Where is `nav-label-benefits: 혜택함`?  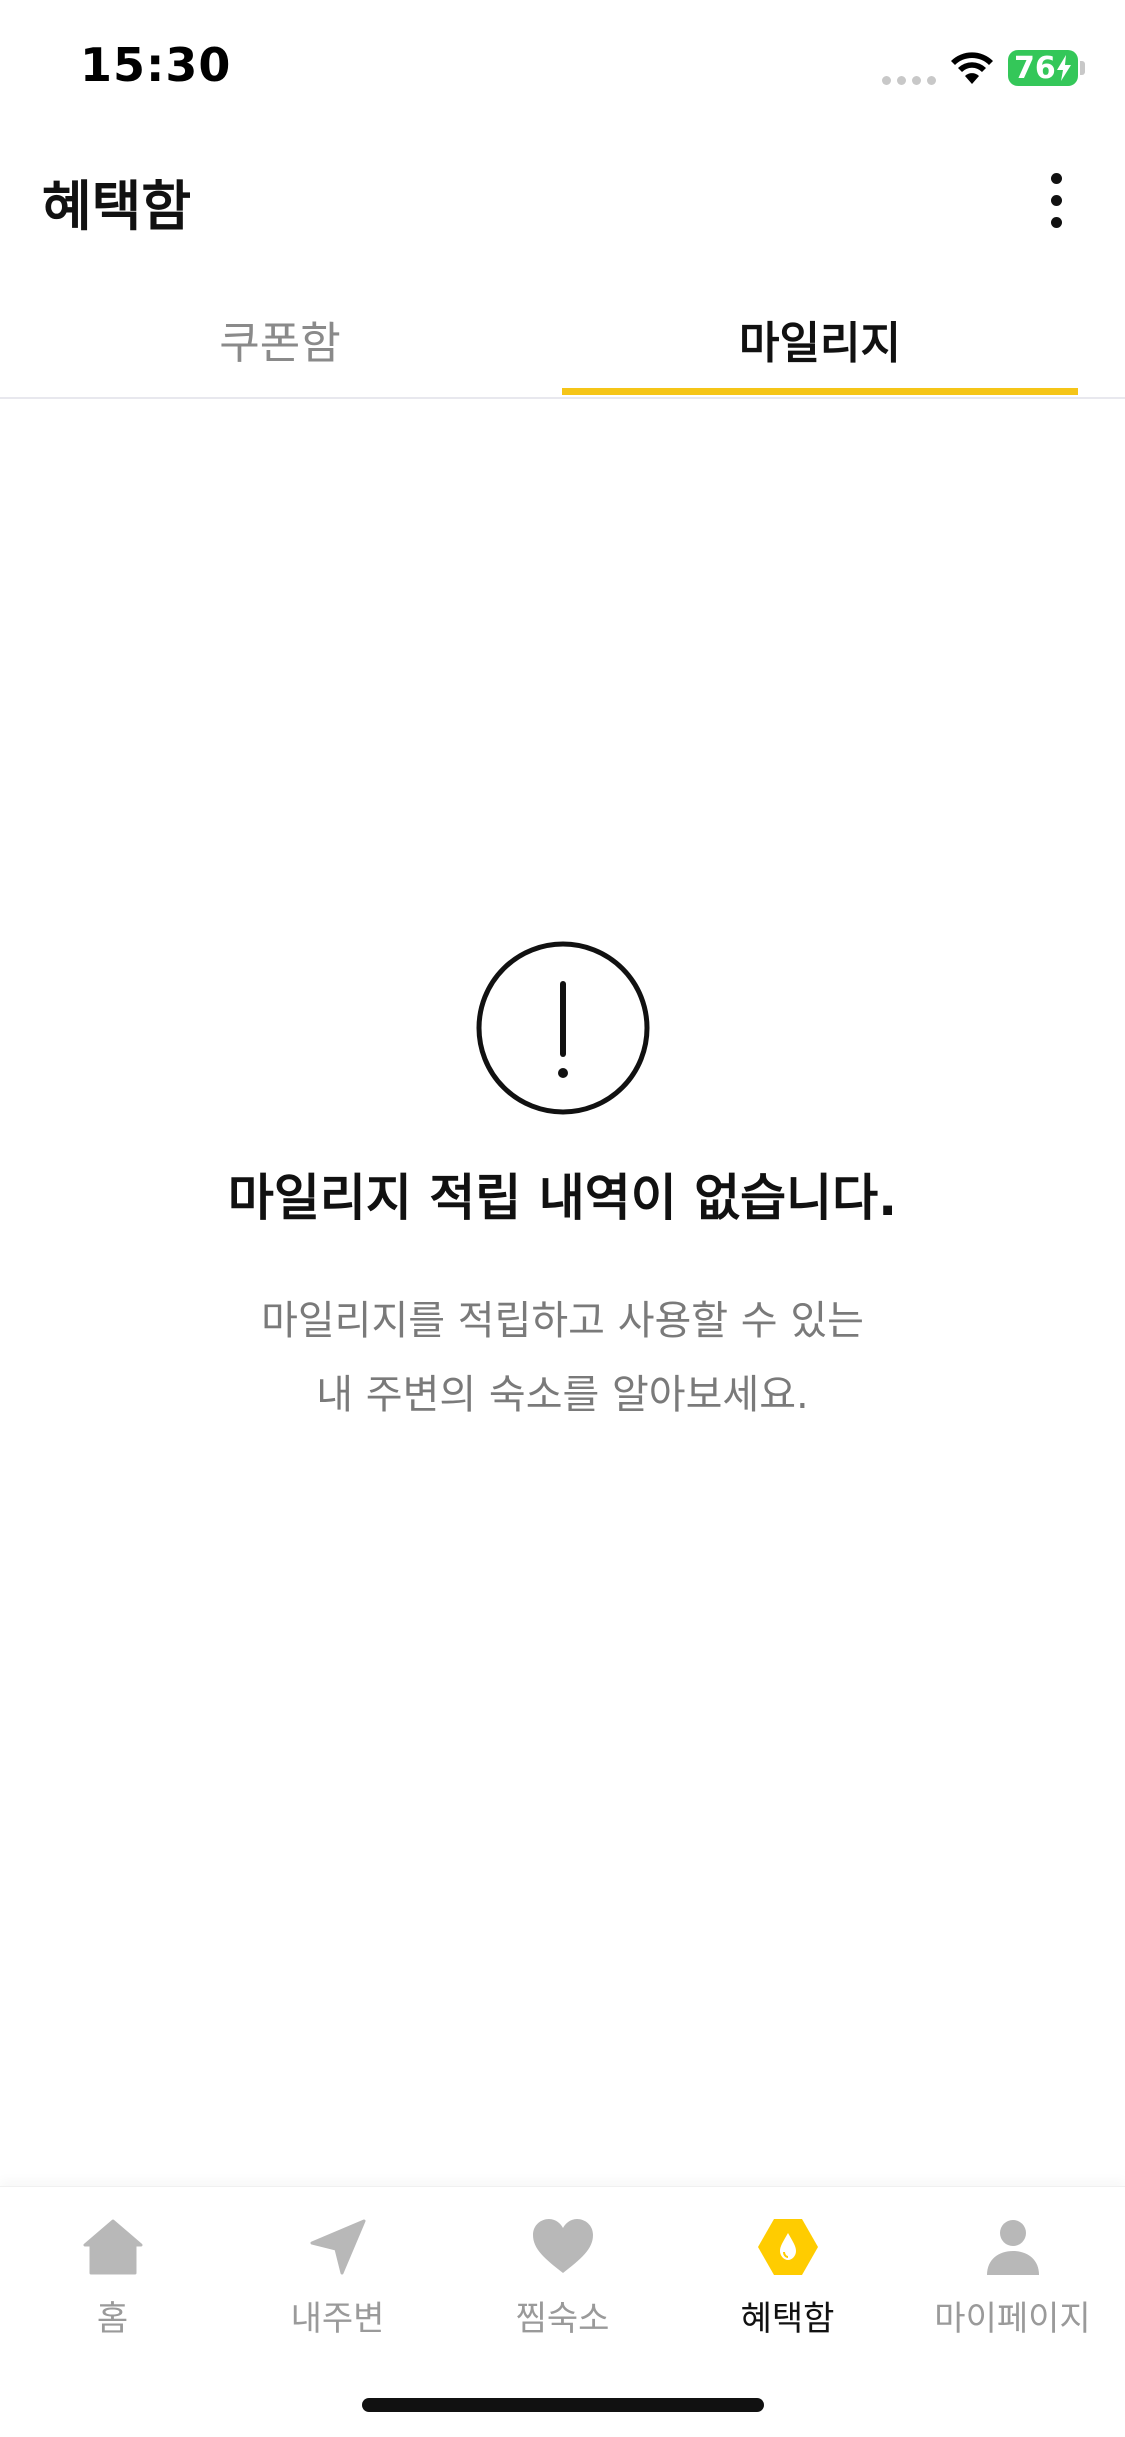
nav-label-benefits: 혜택함 is located at coordinates (787, 2319).